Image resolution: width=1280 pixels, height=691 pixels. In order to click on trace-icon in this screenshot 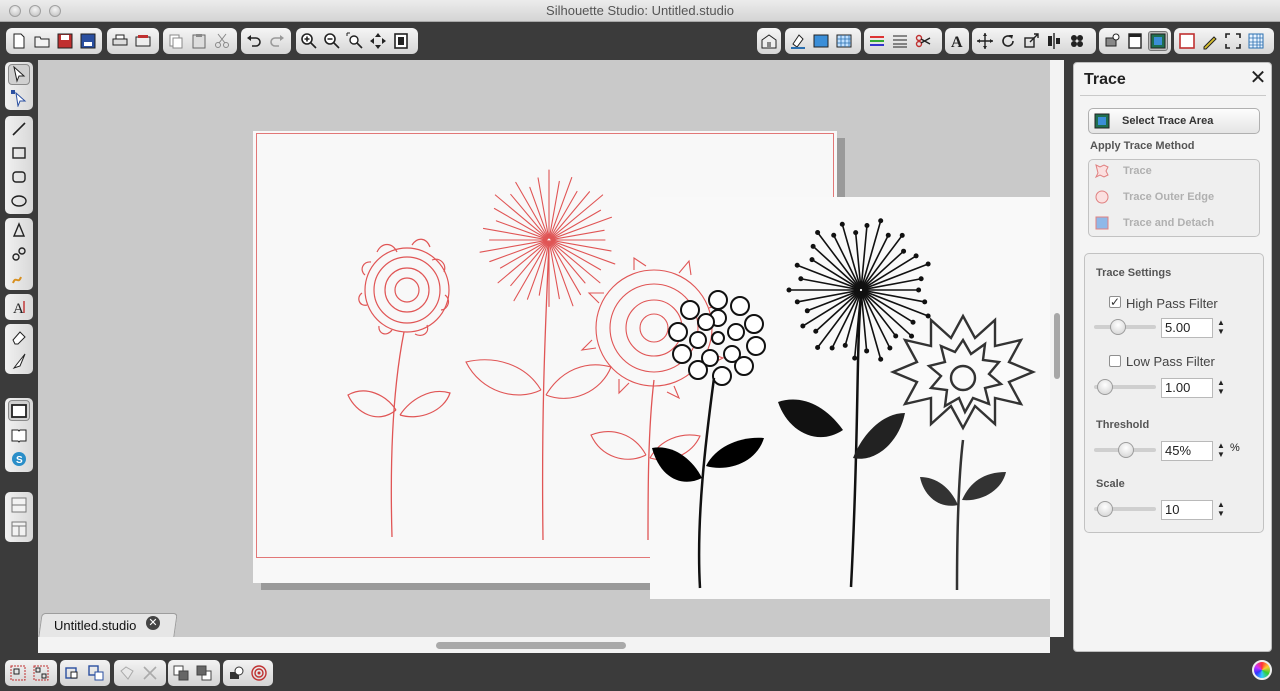, I will do `click(1158, 41)`.